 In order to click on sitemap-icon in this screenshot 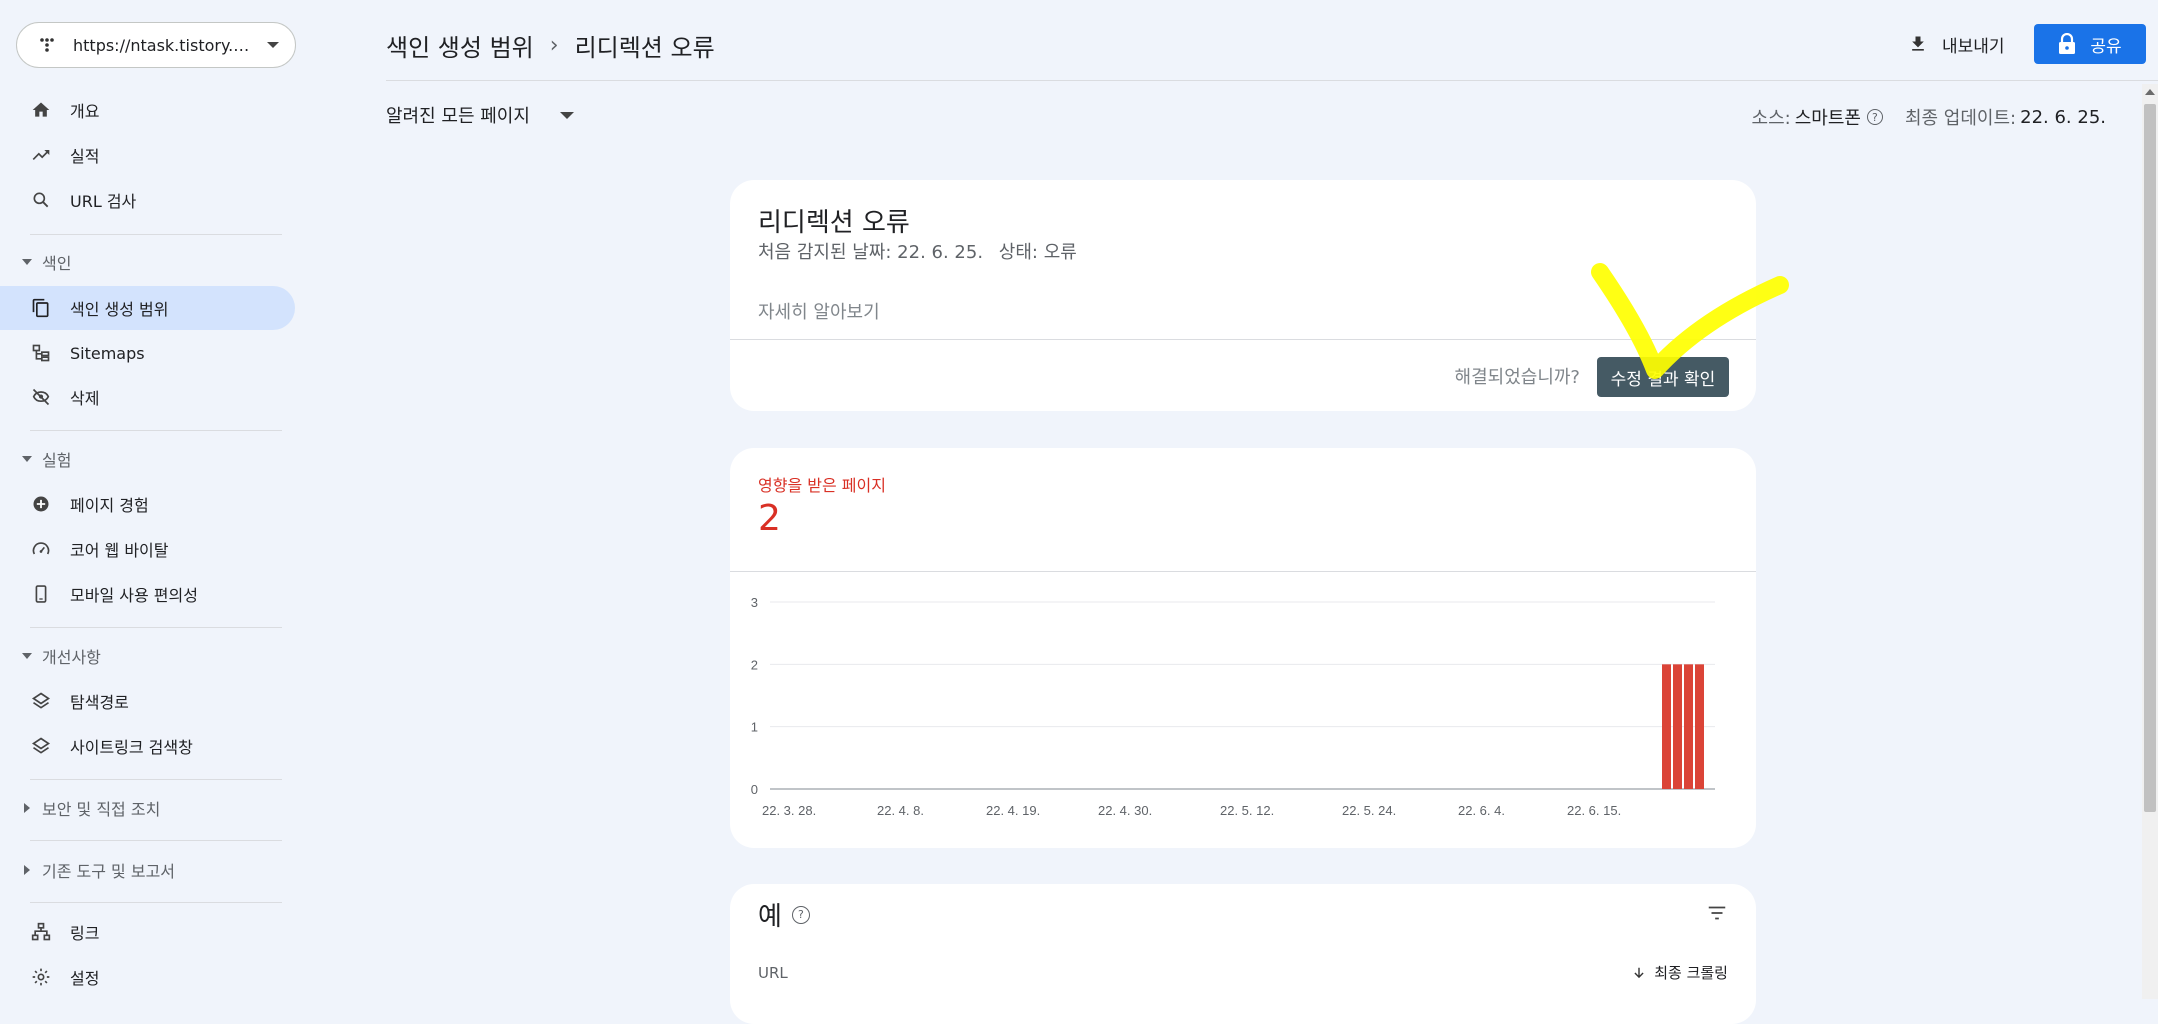, I will do `click(41, 353)`.